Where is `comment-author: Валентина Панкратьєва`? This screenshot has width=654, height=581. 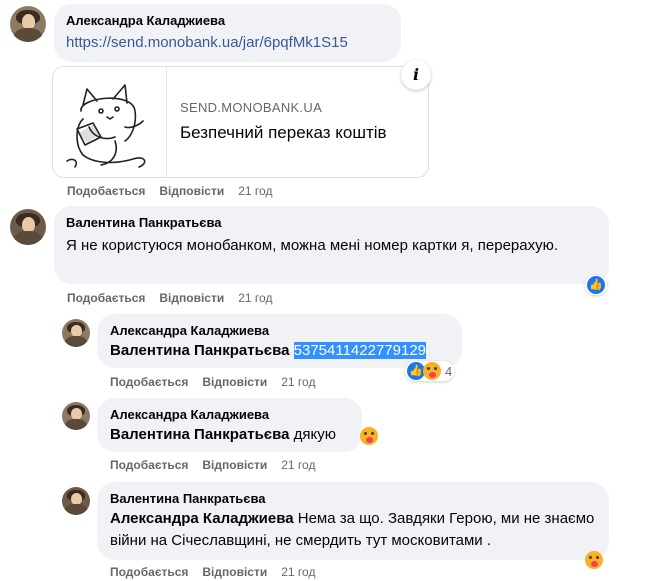 comment-author: Валентина Панкратьєва is located at coordinates (144, 222).